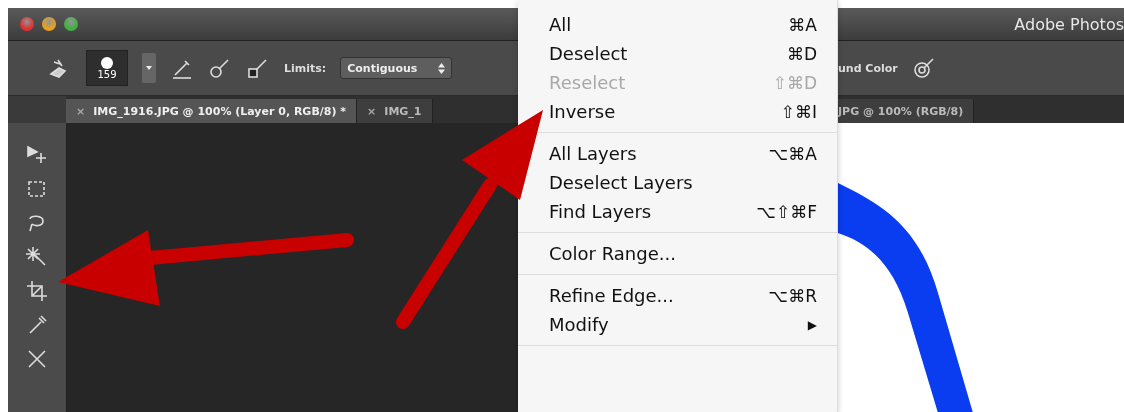 This screenshot has width=1124, height=412. I want to click on document-tab: × IMG_1, so click(395, 111).